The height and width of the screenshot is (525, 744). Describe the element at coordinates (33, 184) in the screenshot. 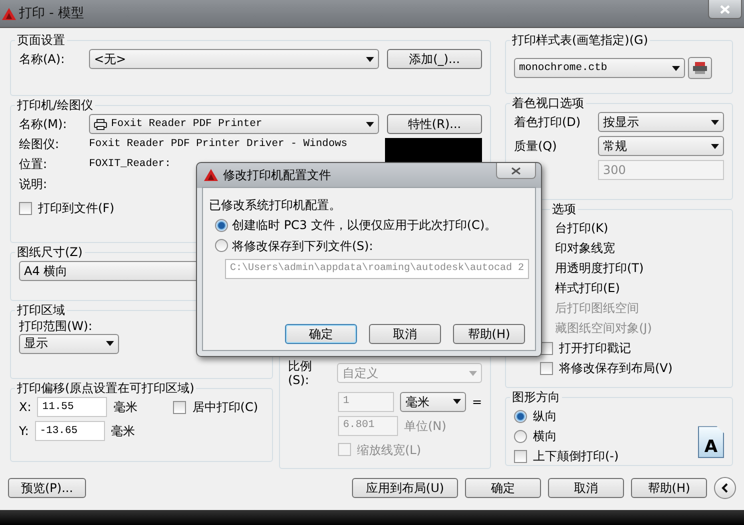

I see `field-label: 说明:` at that location.